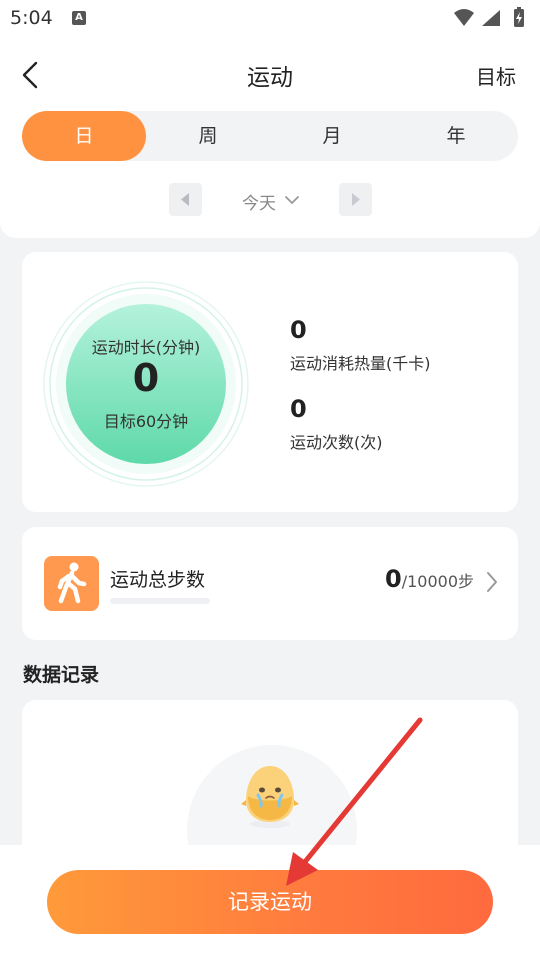  What do you see at coordinates (146, 421) in the screenshot?
I see `duration-goal: 目标60分钟` at bounding box center [146, 421].